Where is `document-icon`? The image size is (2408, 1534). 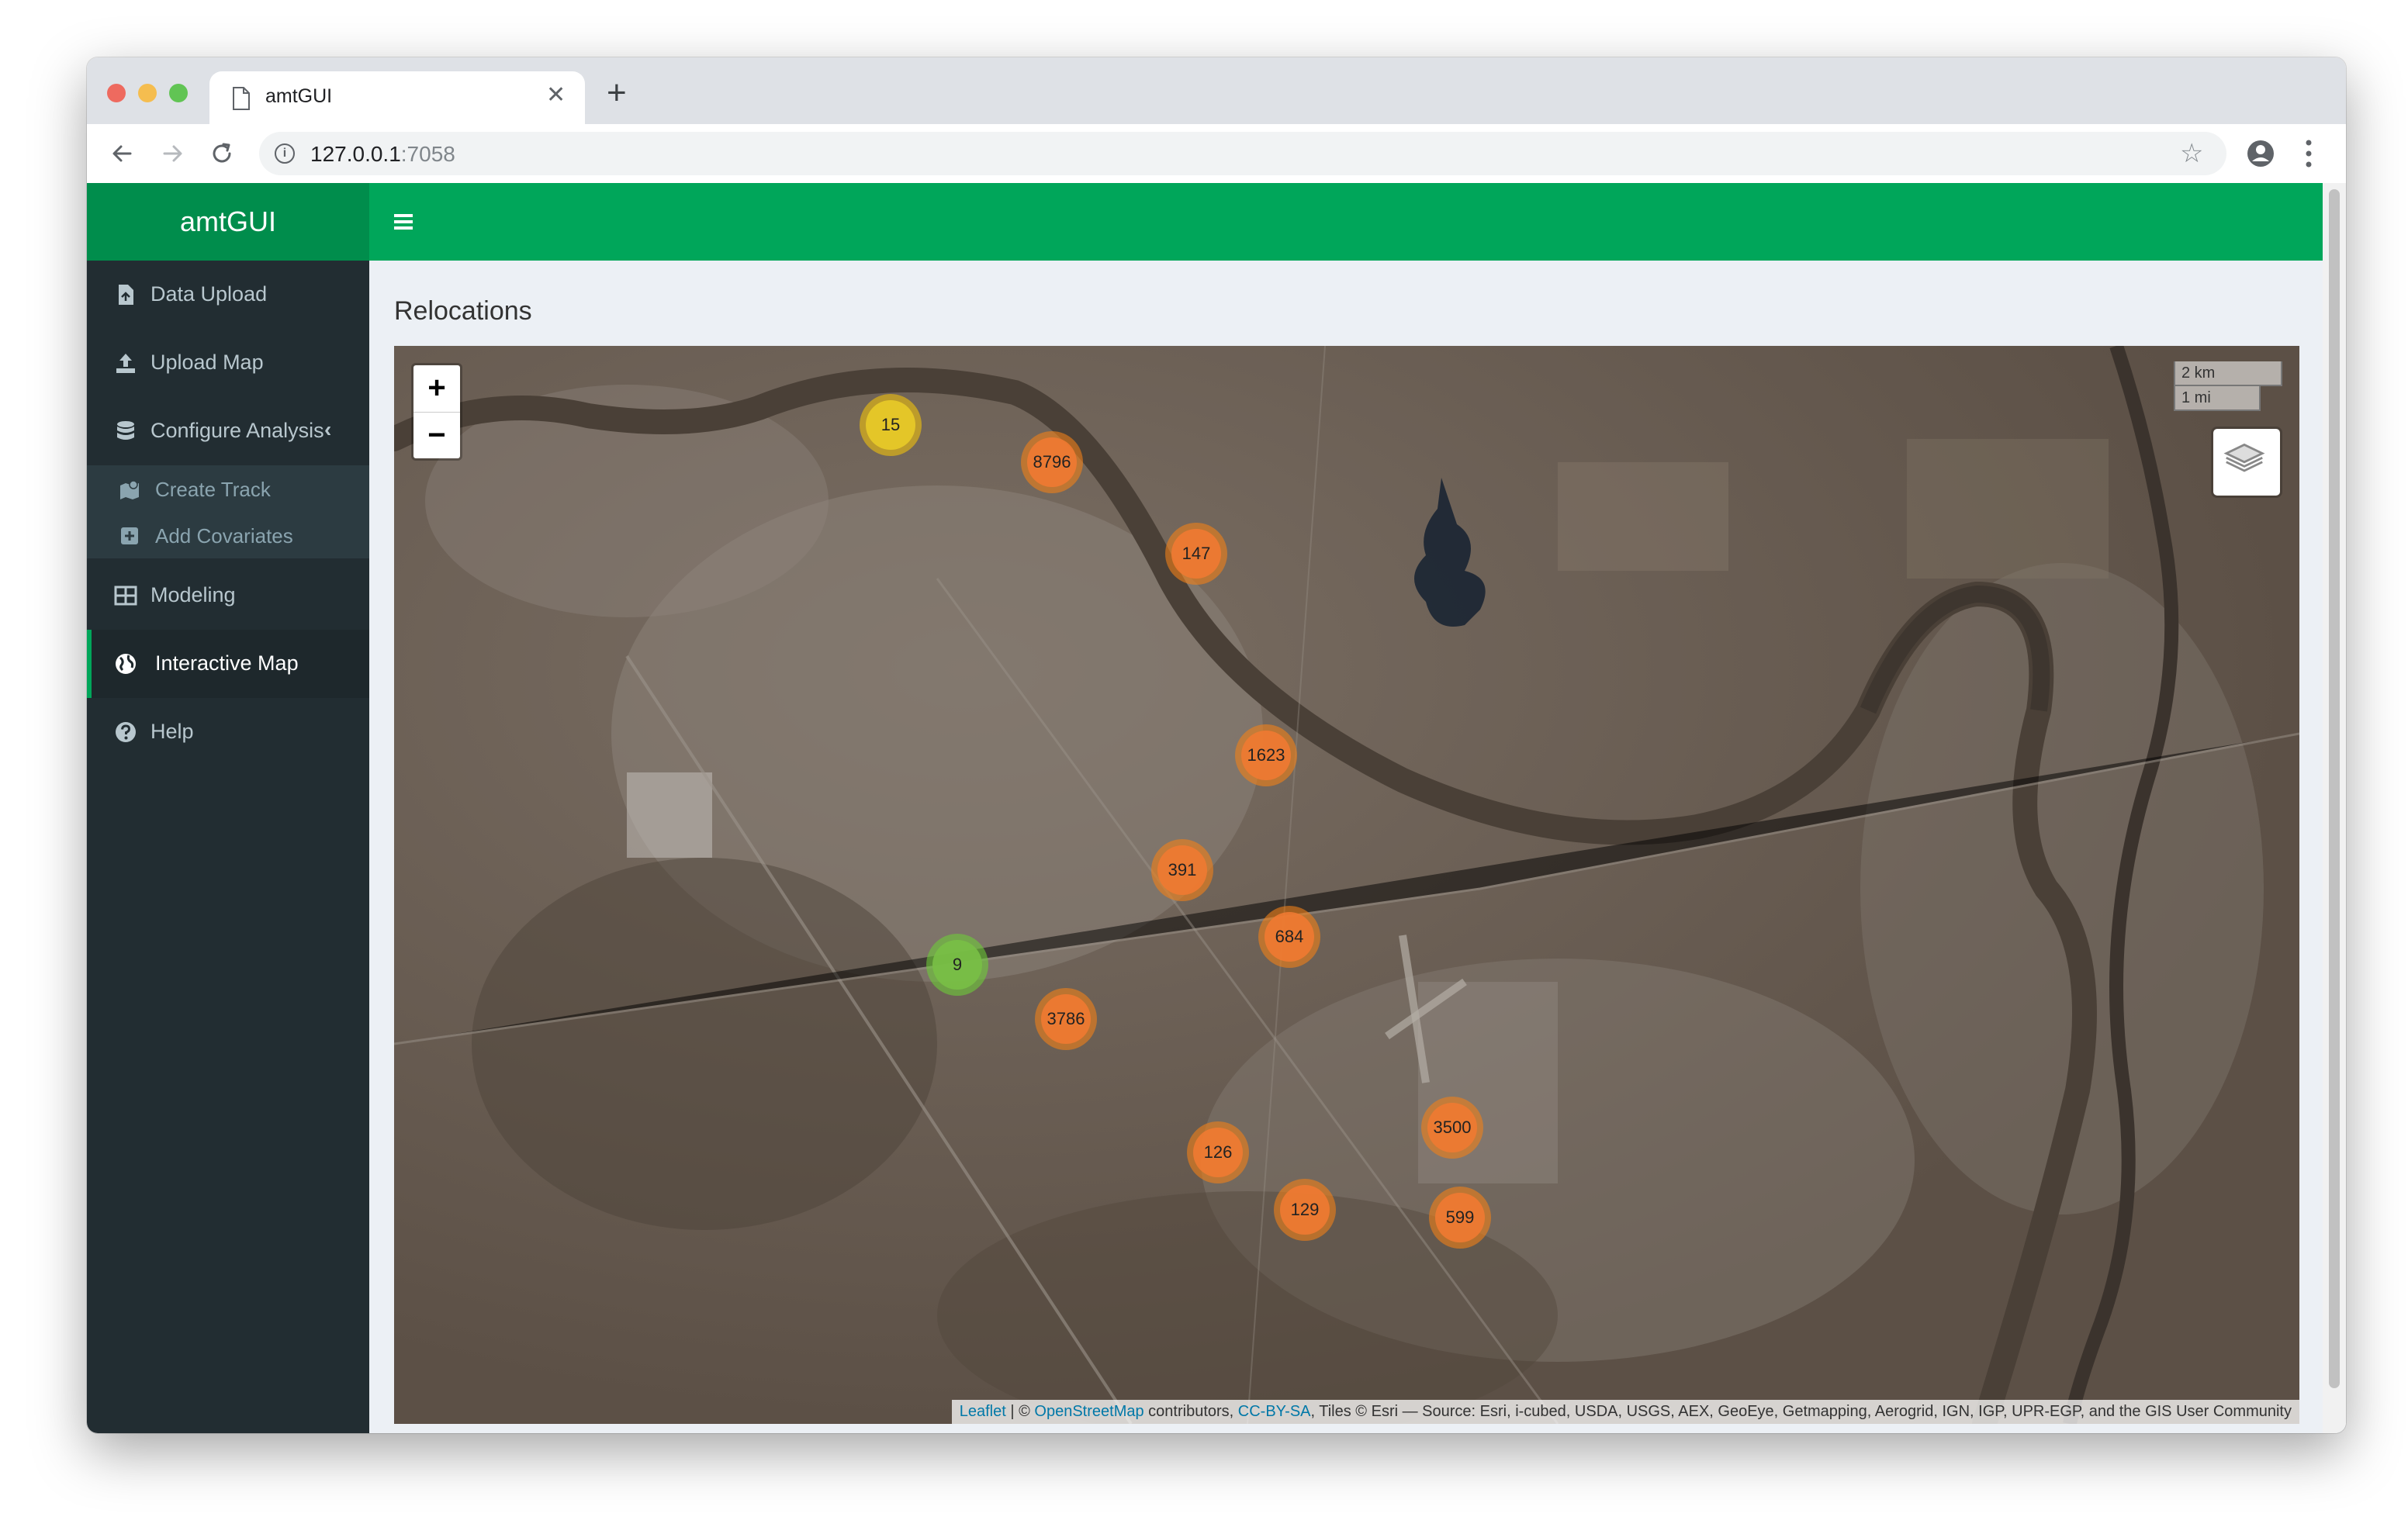
document-icon is located at coordinates (241, 98).